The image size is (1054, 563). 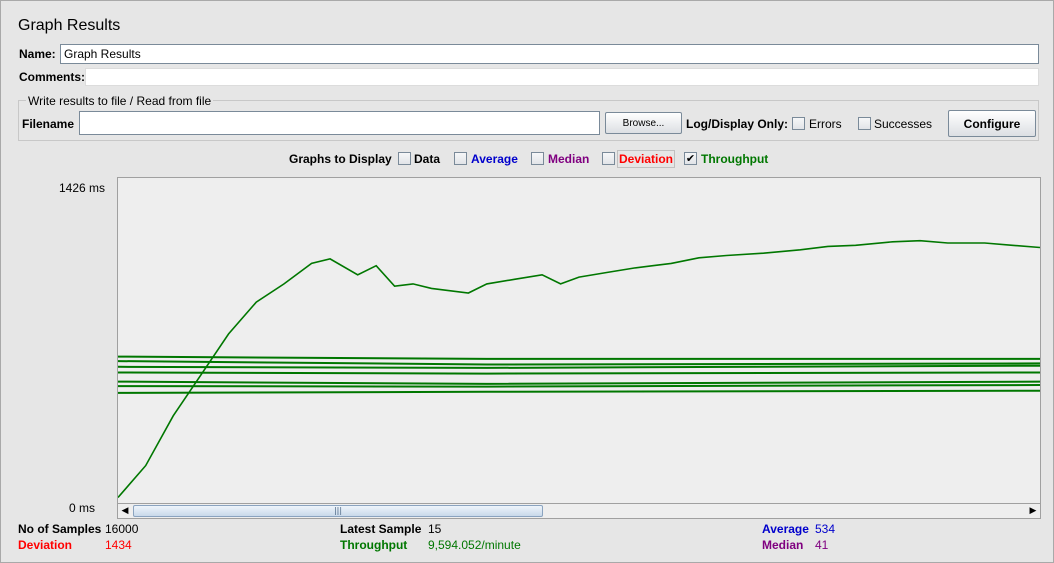 What do you see at coordinates (646, 159) in the screenshot?
I see `deviation-option-label: Deviation` at bounding box center [646, 159].